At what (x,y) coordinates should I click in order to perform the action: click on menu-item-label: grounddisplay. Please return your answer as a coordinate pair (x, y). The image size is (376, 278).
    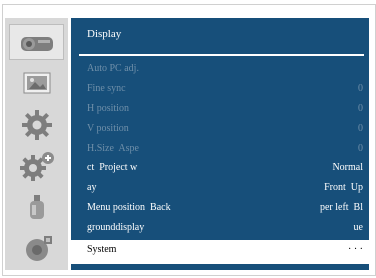
    Looking at the image, I should click on (116, 227).